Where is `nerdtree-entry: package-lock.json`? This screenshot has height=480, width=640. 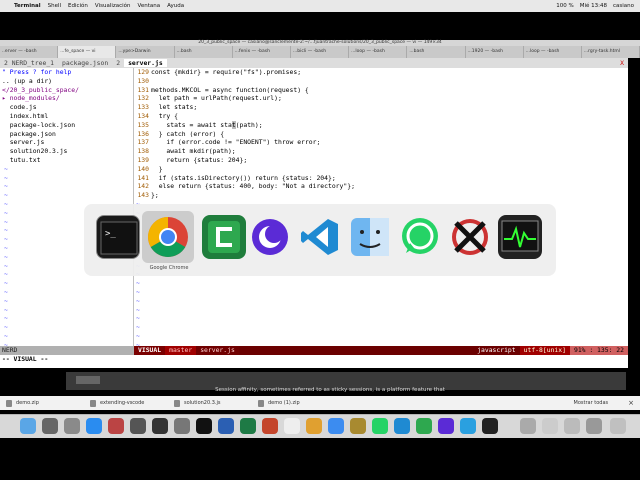
nerdtree-entry: package-lock.json is located at coordinates (66, 125).